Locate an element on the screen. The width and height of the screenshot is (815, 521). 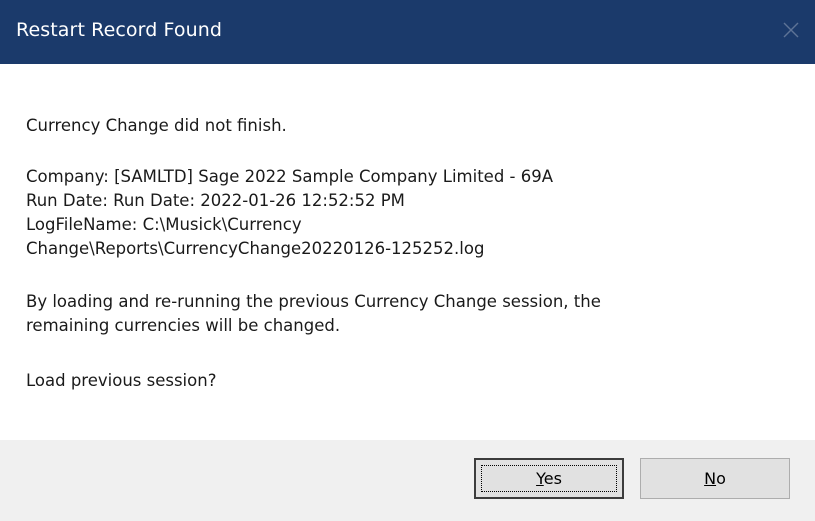
yes-button: Yes is located at coordinates (549, 478).